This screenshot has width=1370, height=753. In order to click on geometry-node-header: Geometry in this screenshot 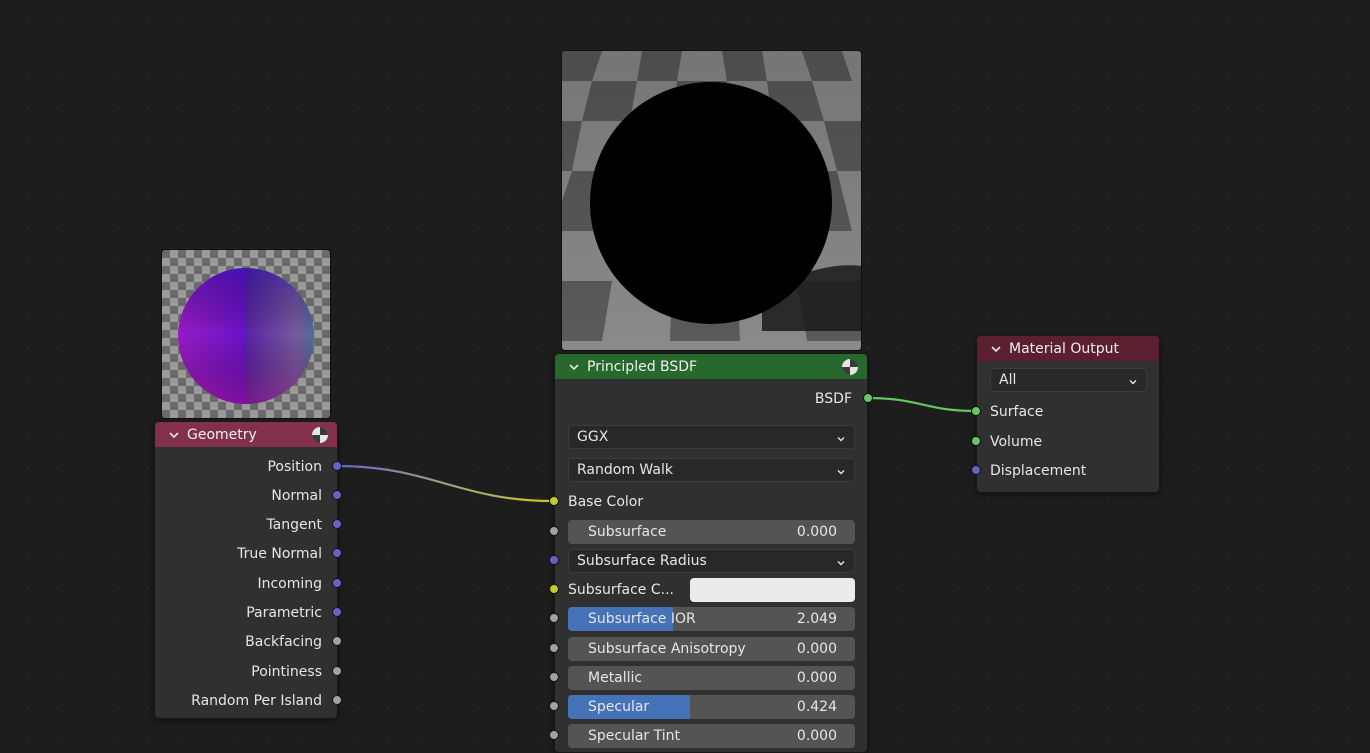, I will do `click(246, 434)`.